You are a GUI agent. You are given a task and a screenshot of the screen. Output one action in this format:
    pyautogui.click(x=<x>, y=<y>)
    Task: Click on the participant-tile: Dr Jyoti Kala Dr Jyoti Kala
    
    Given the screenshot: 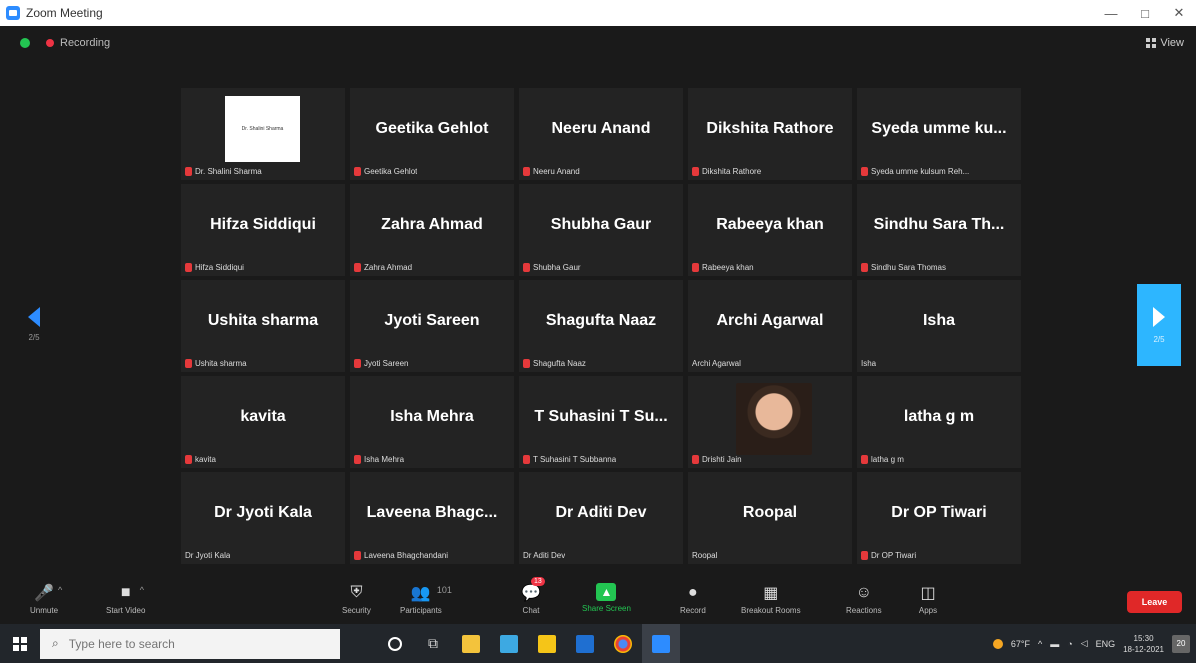 What is the action you would take?
    pyautogui.click(x=263, y=518)
    